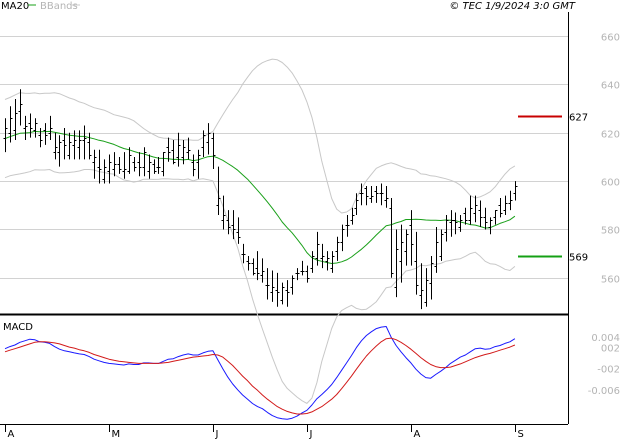  Describe the element at coordinates (610, 86) in the screenshot. I see `price-tick-label-1: 640` at that location.